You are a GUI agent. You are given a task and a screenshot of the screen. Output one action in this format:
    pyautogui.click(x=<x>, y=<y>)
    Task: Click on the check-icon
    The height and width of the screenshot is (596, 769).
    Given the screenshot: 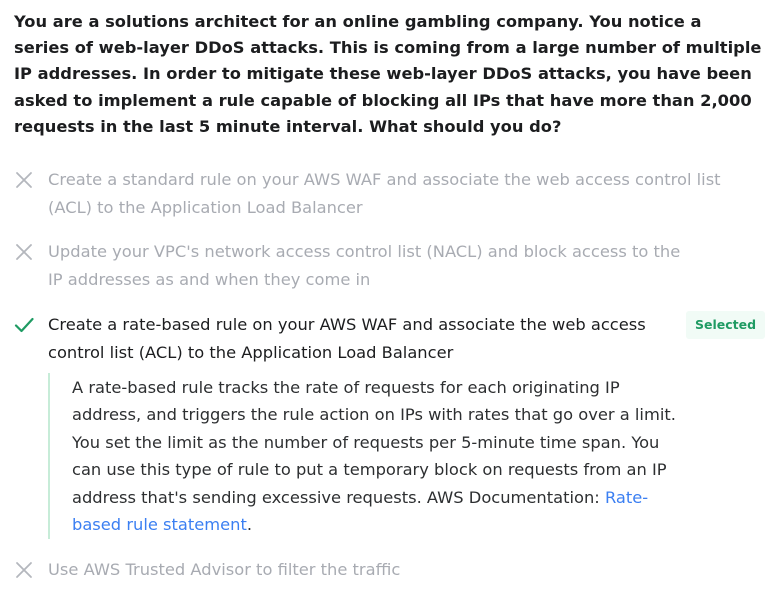 What is the action you would take?
    pyautogui.click(x=24, y=325)
    